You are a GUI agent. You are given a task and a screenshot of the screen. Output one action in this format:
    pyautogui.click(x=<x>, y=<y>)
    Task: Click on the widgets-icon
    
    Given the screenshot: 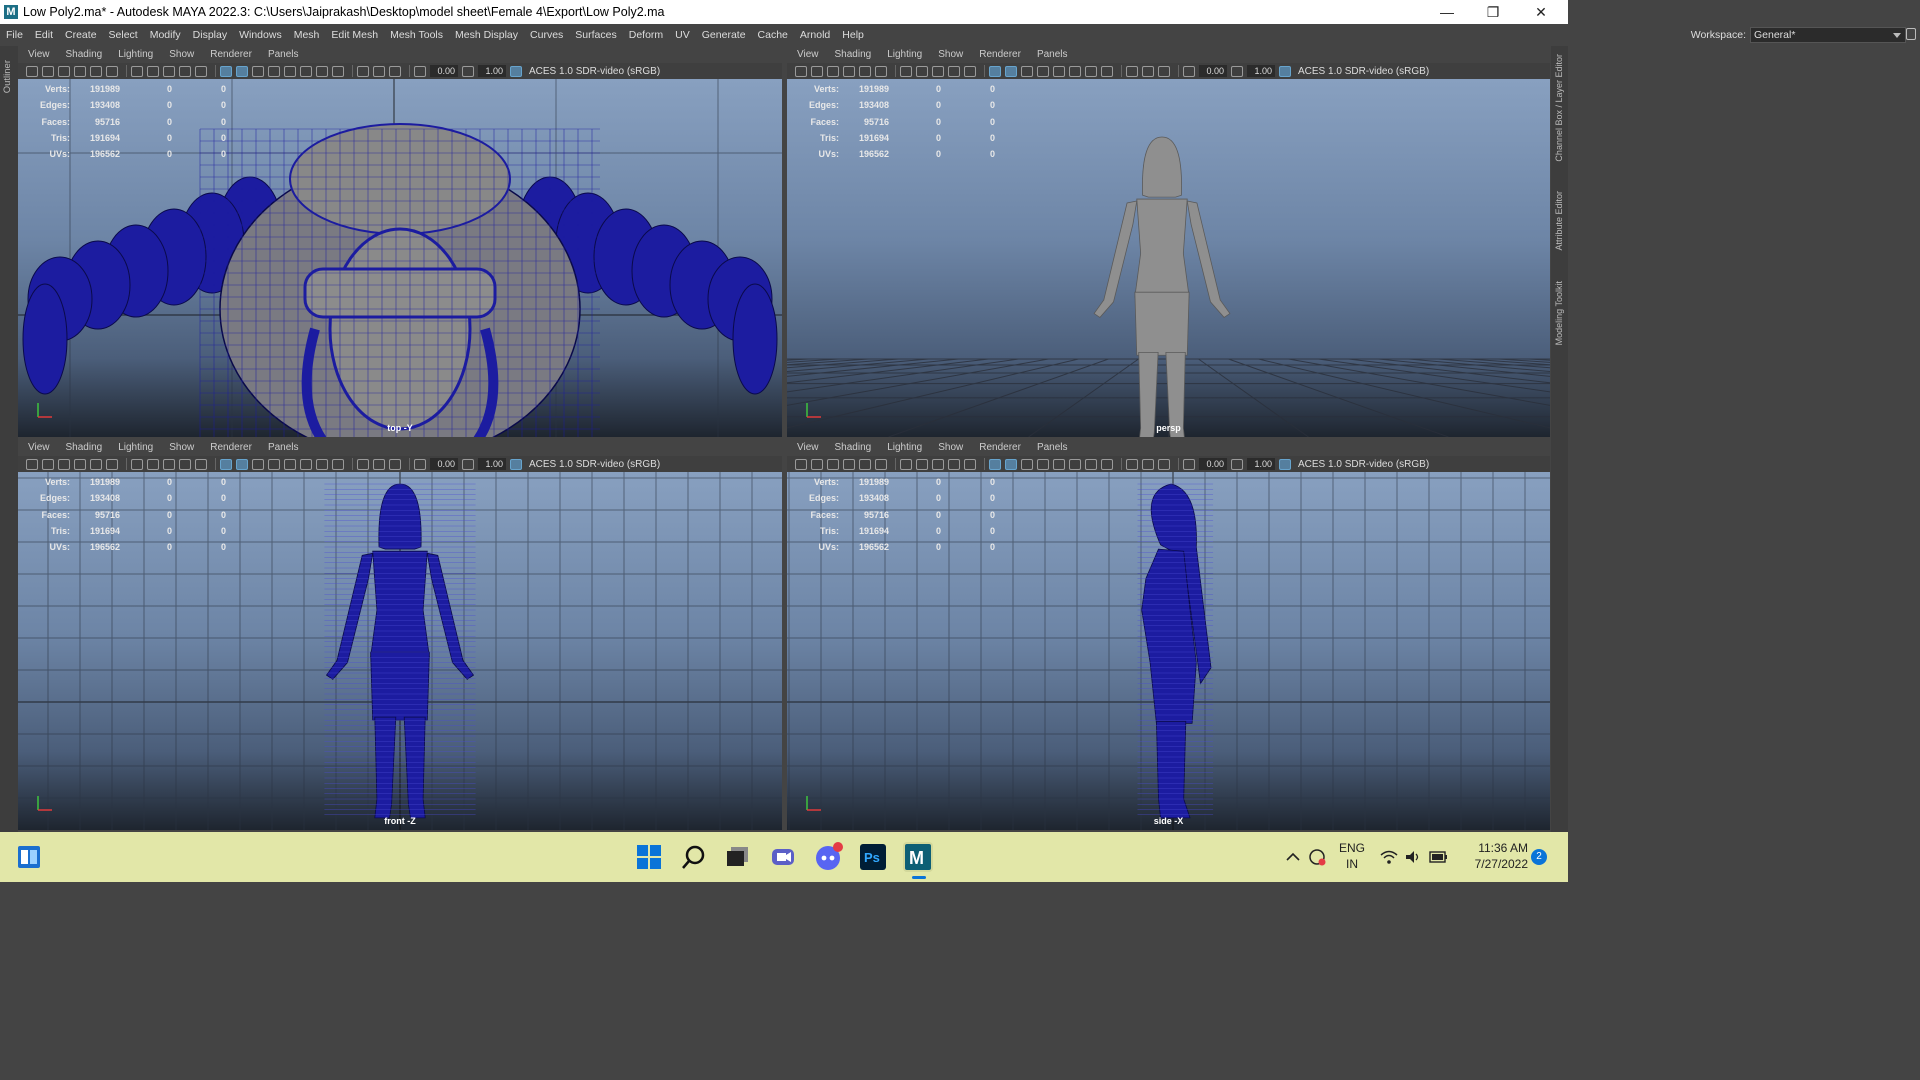 What is the action you would take?
    pyautogui.click(x=29, y=857)
    